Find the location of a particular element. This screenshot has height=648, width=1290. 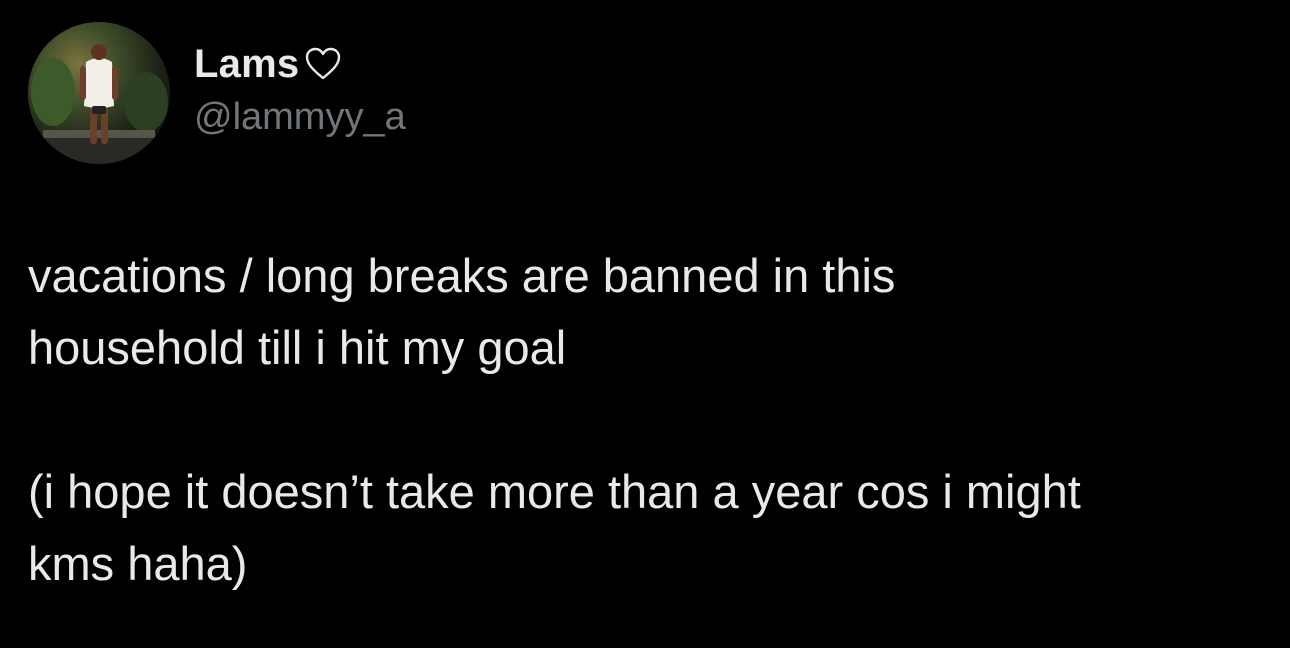

display-name-row: Lams is located at coordinates (300, 64).